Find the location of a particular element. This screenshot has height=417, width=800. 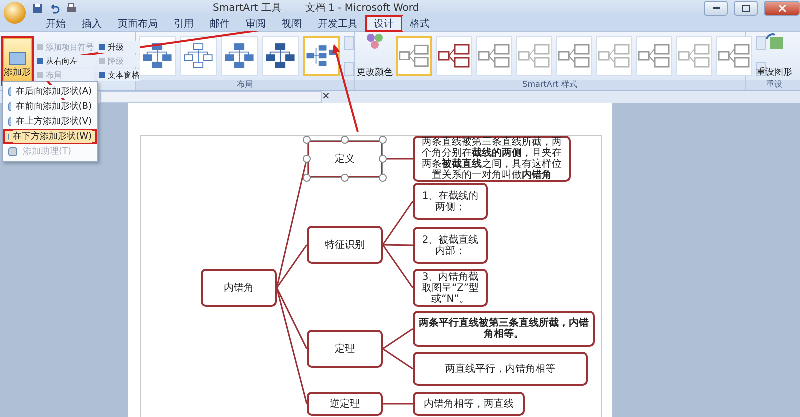

diagram-node: 两直线平行，内错角相等 is located at coordinates (500, 369).